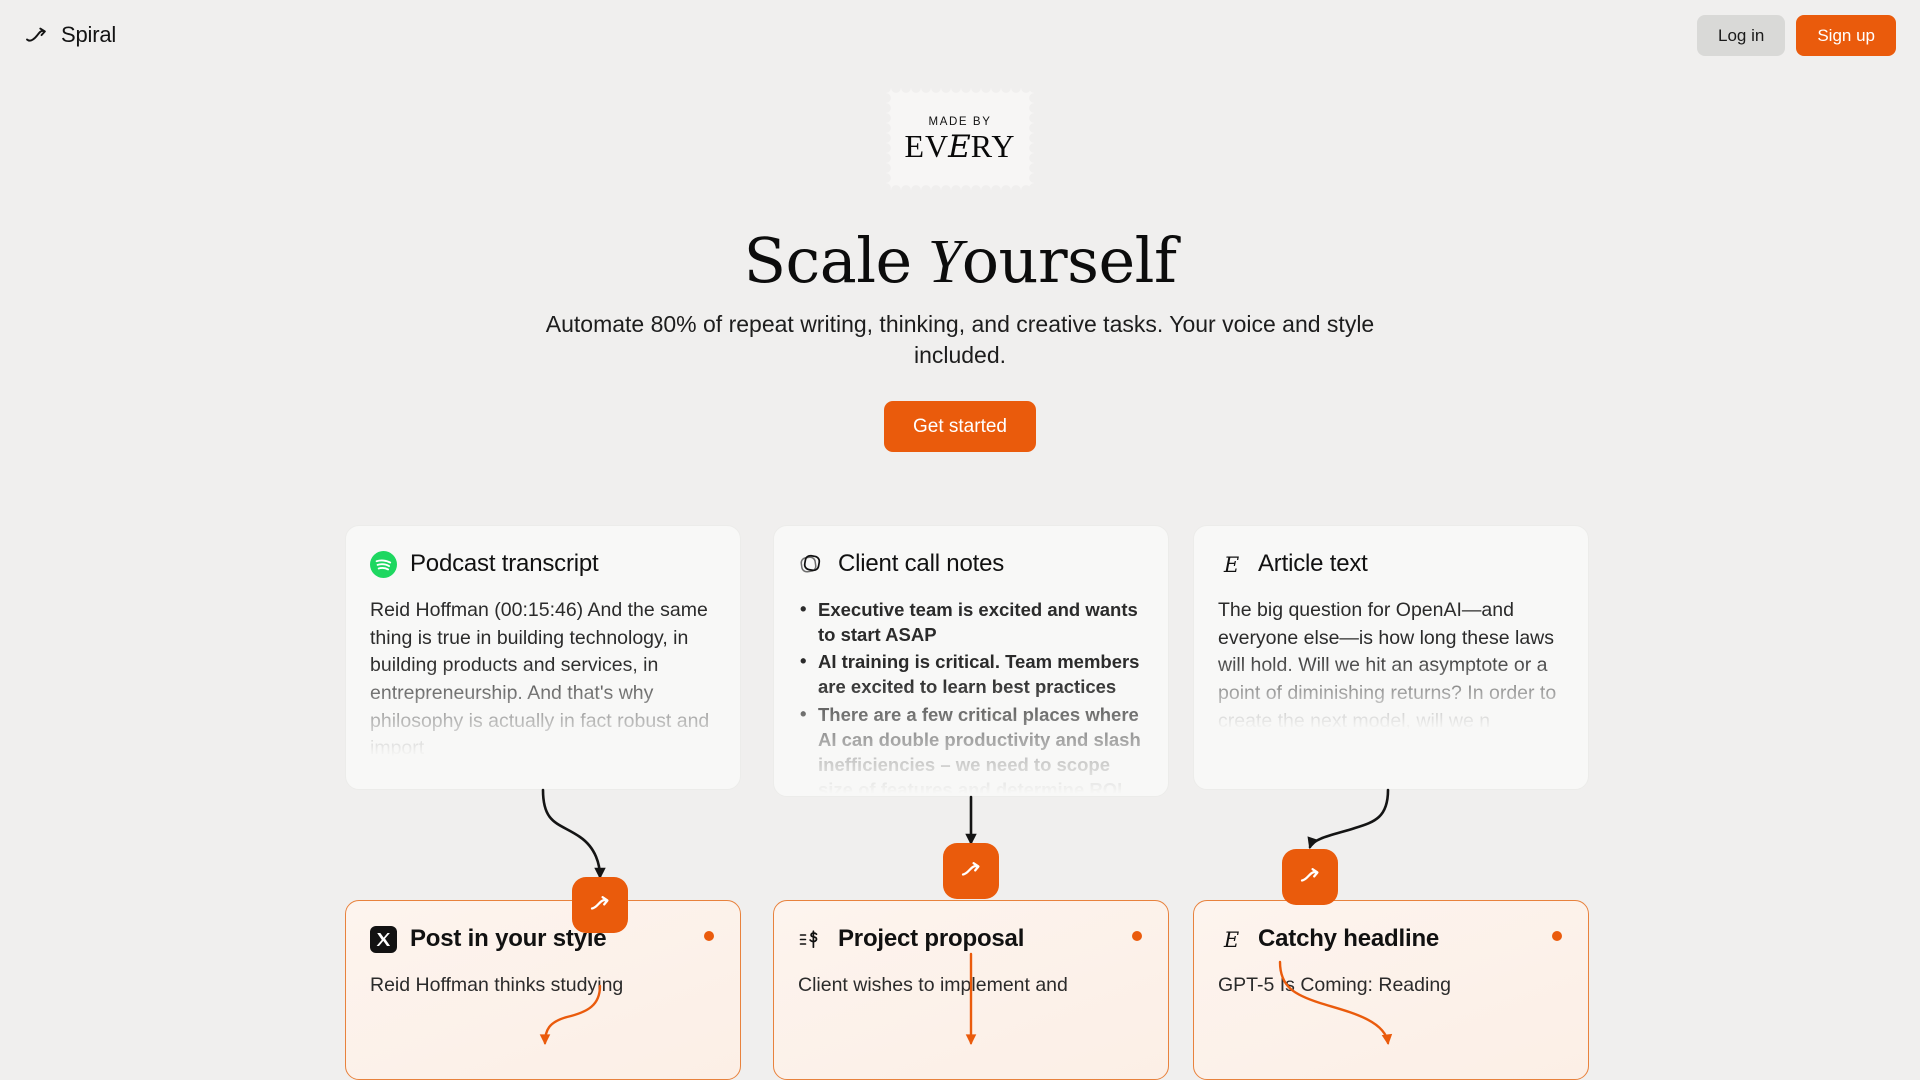 This screenshot has height=1080, width=1920. I want to click on invoice-dollar-icon, so click(811, 939).